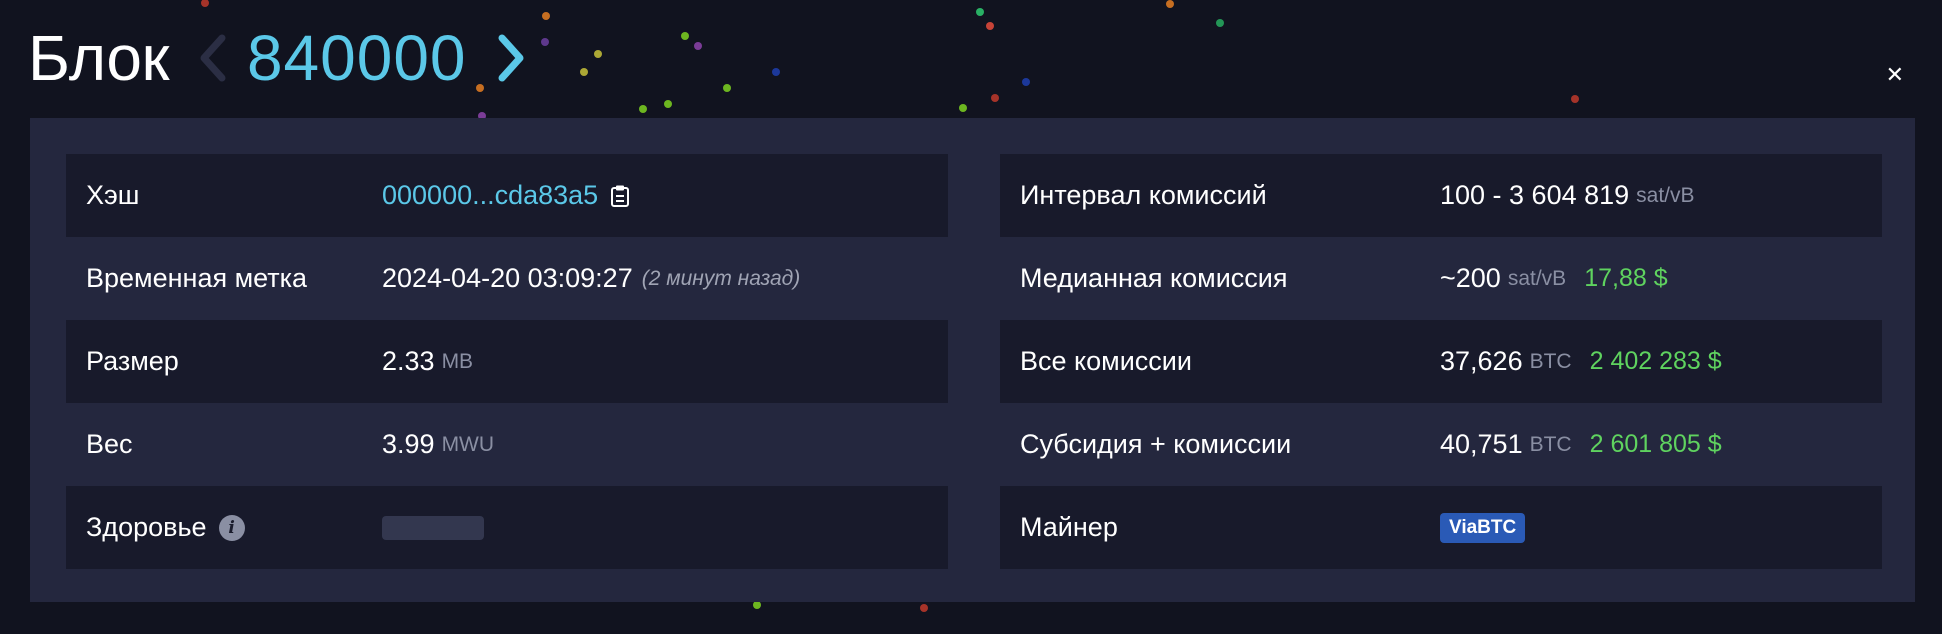  What do you see at coordinates (197, 278) in the screenshot?
I see `timestamp-label: Временная метка` at bounding box center [197, 278].